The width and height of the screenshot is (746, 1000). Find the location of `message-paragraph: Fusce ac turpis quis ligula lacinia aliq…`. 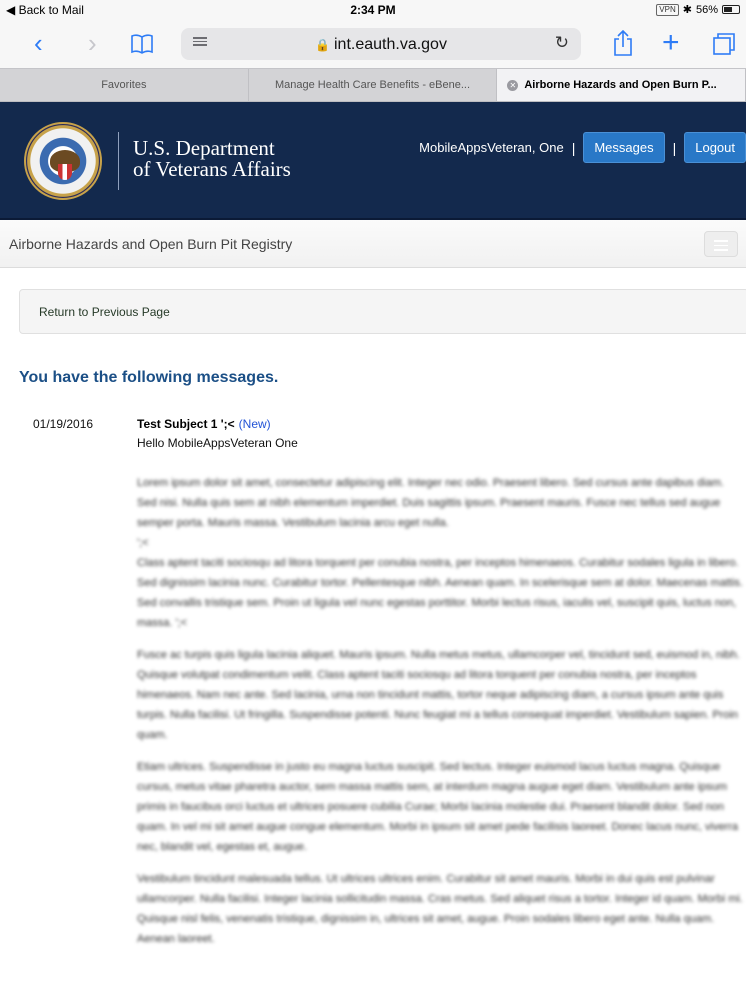

message-paragraph: Fusce ac turpis quis ligula lacinia aliq… is located at coordinates (438, 695).